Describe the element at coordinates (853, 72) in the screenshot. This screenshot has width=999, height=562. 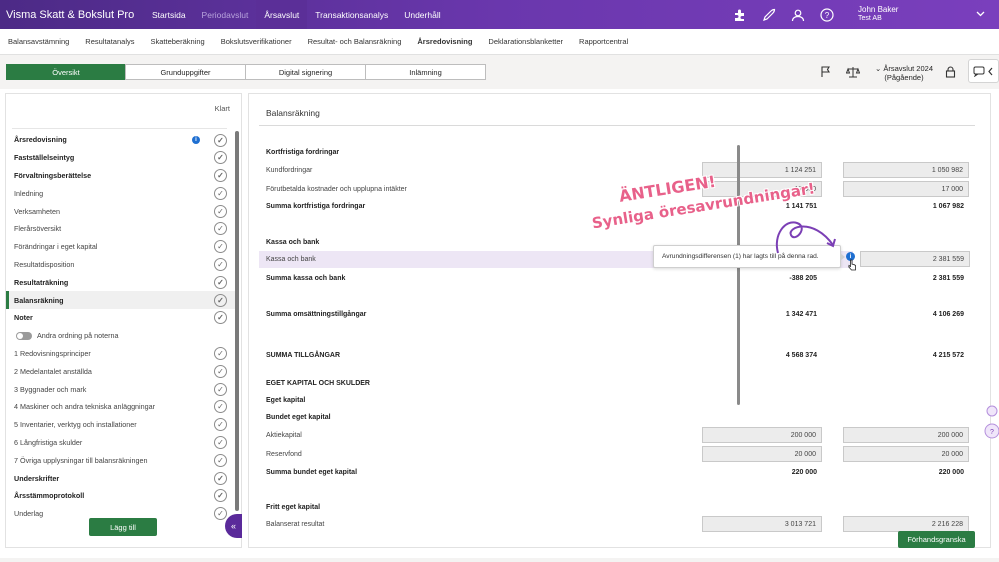
I see `scale-icon` at that location.